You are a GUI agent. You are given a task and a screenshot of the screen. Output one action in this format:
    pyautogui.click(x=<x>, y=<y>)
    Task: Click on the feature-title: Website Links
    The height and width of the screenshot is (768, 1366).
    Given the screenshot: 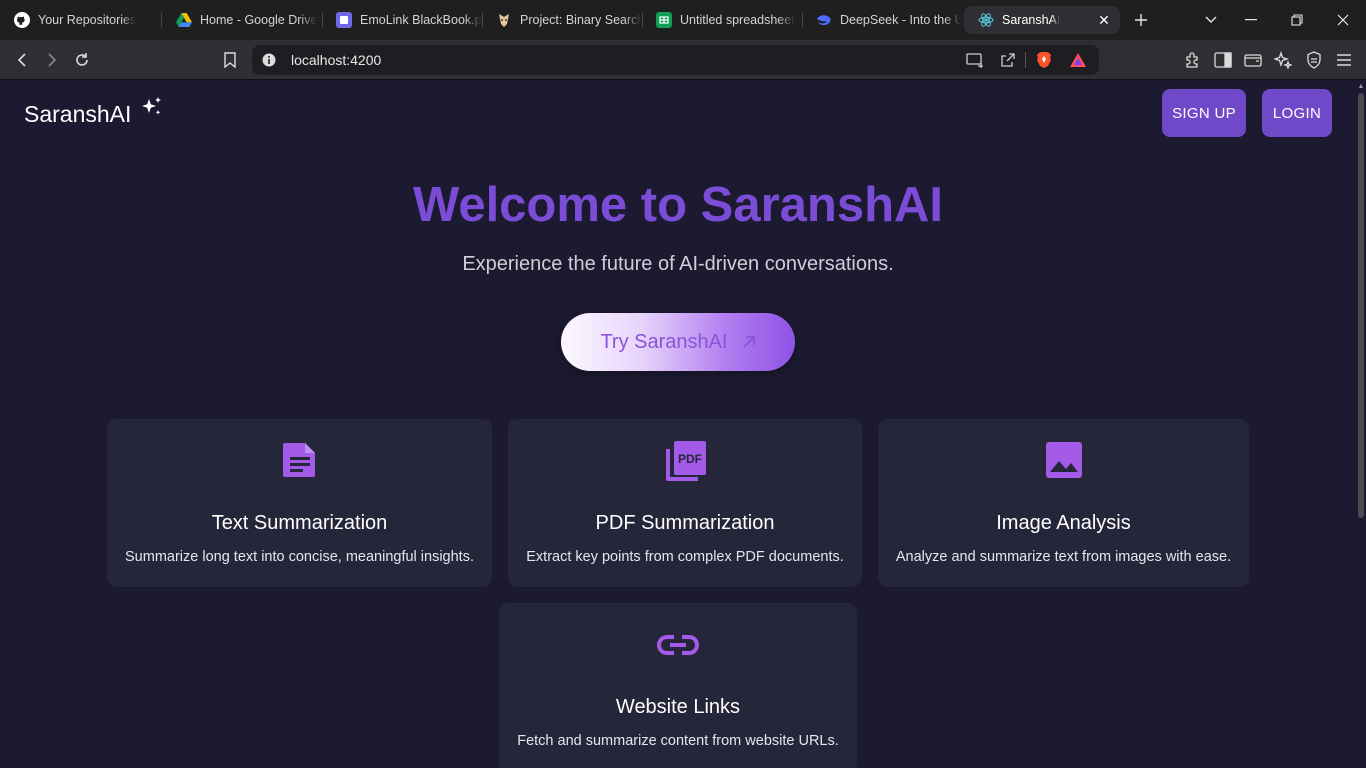 What is the action you would take?
    pyautogui.click(x=678, y=707)
    